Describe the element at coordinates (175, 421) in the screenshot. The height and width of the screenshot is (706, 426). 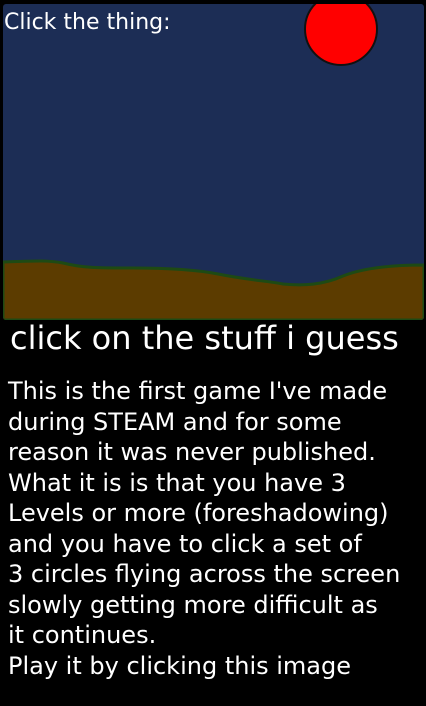
I see `description-line: during STEAM and for some` at that location.